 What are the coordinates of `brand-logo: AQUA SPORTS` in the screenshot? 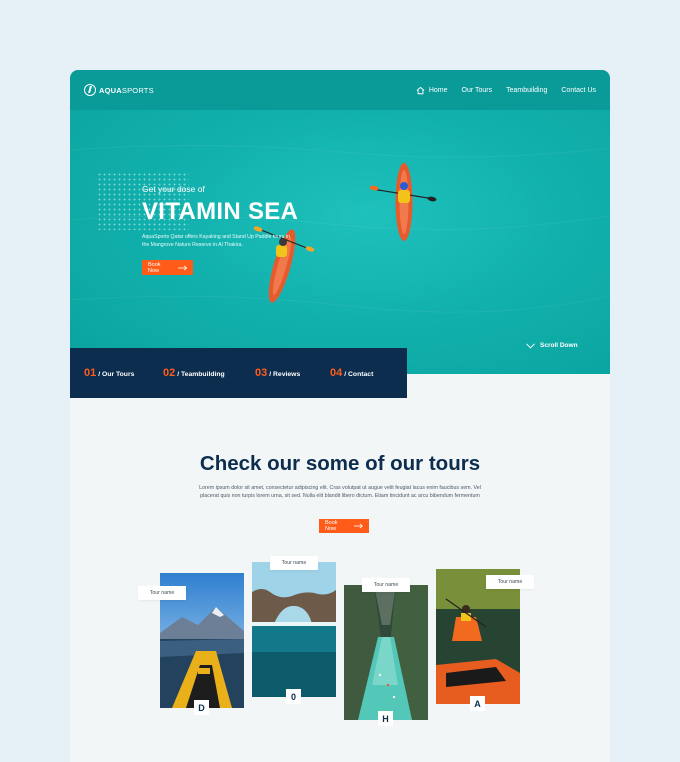 It's located at (119, 90).